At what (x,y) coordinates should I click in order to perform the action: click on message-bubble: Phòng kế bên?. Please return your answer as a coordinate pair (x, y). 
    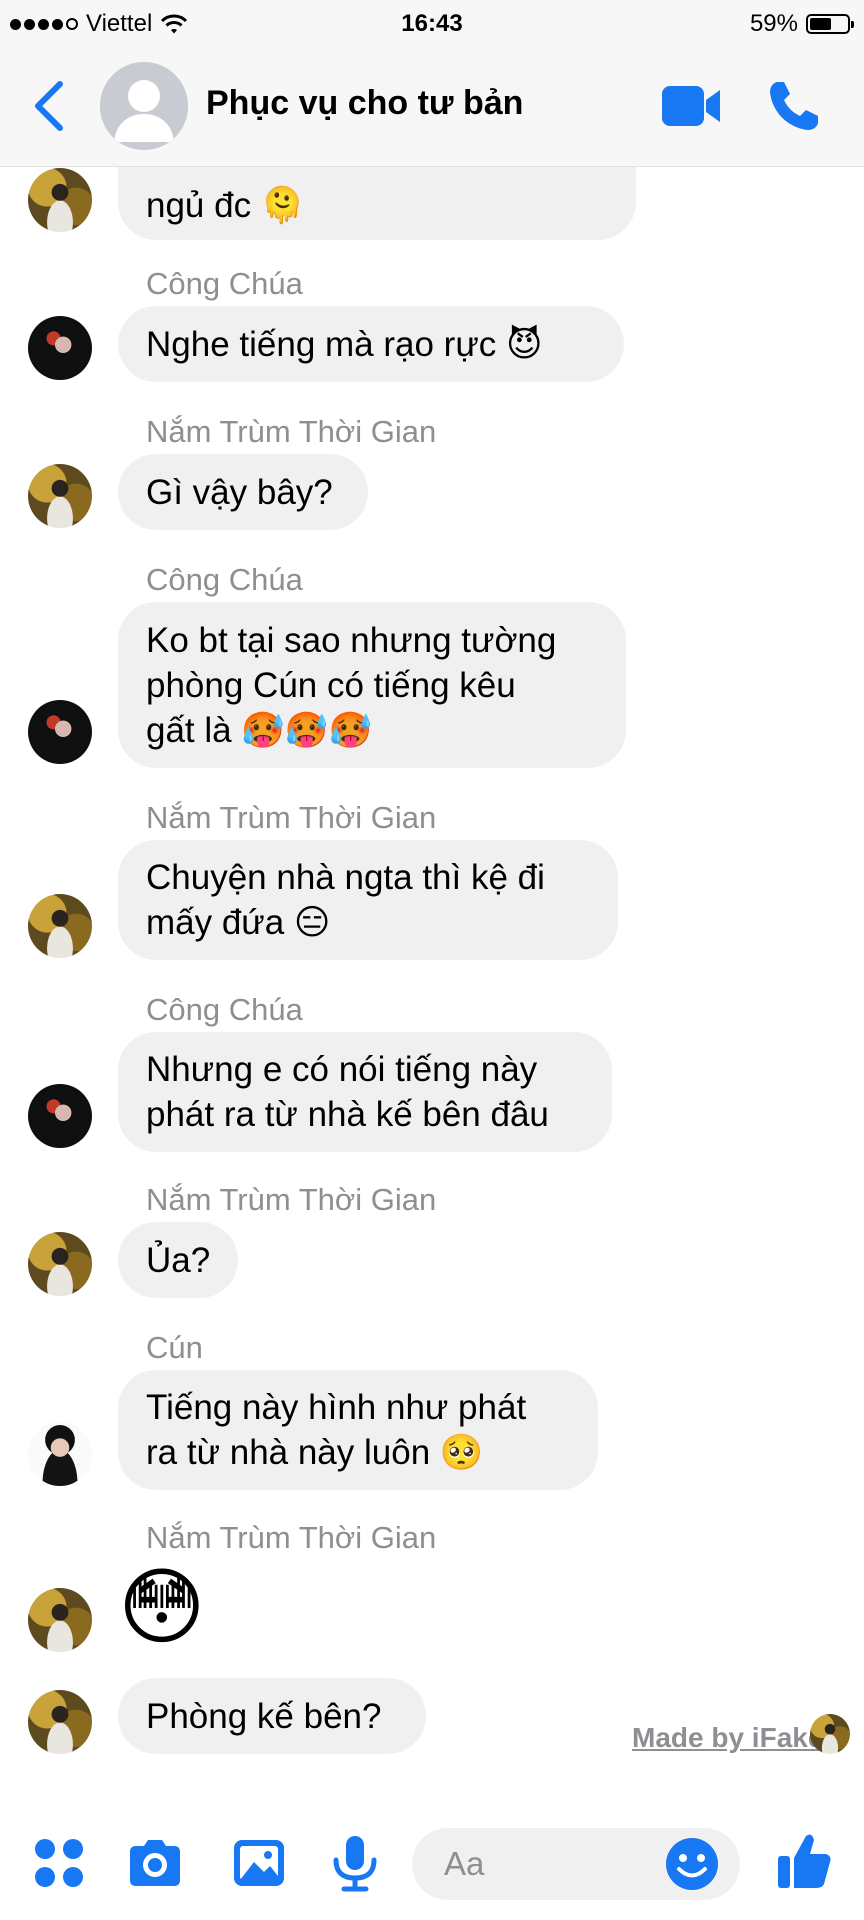
    Looking at the image, I should click on (272, 1716).